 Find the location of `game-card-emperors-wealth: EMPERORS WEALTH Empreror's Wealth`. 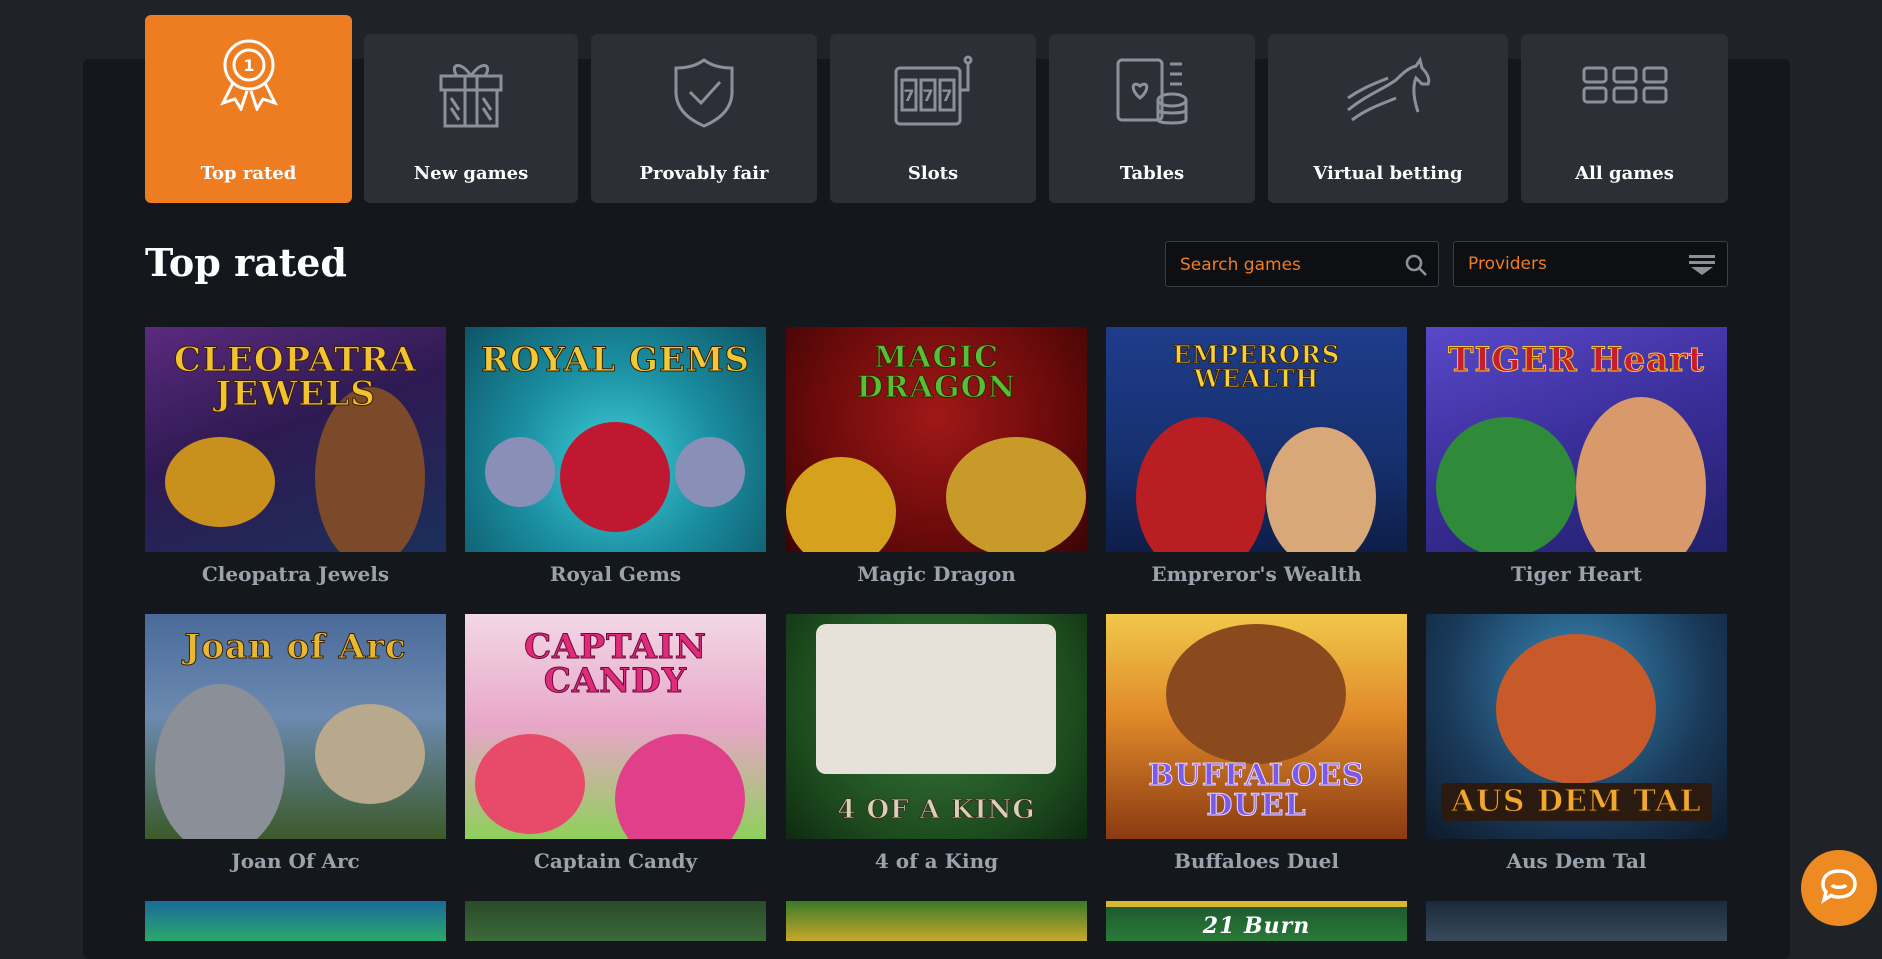

game-card-emperors-wealth: EMPERORS WEALTH Empreror's Wealth is located at coordinates (1256, 456).